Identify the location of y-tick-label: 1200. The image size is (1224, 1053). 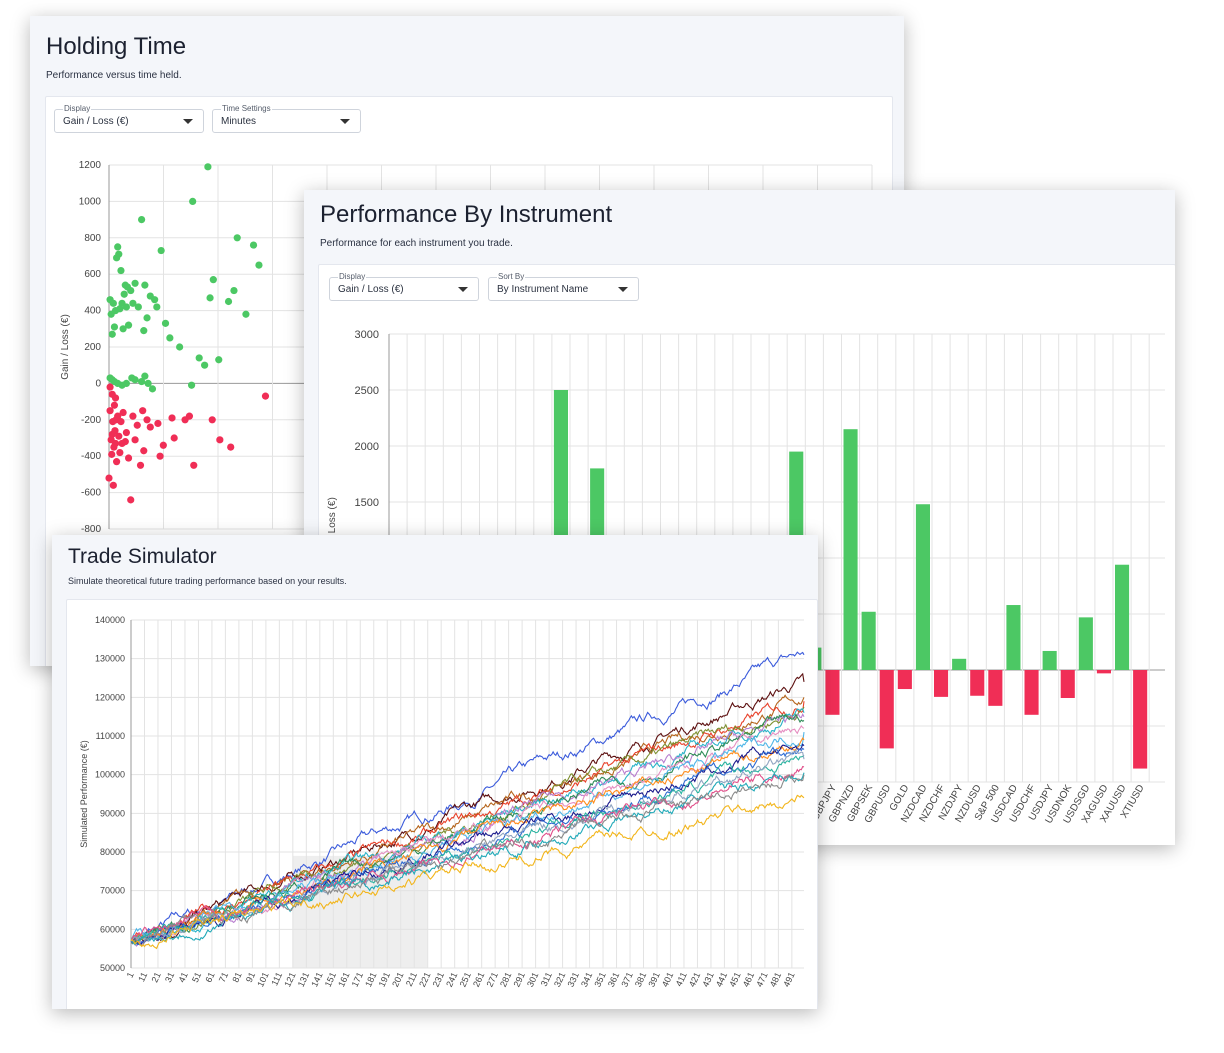
(90, 165).